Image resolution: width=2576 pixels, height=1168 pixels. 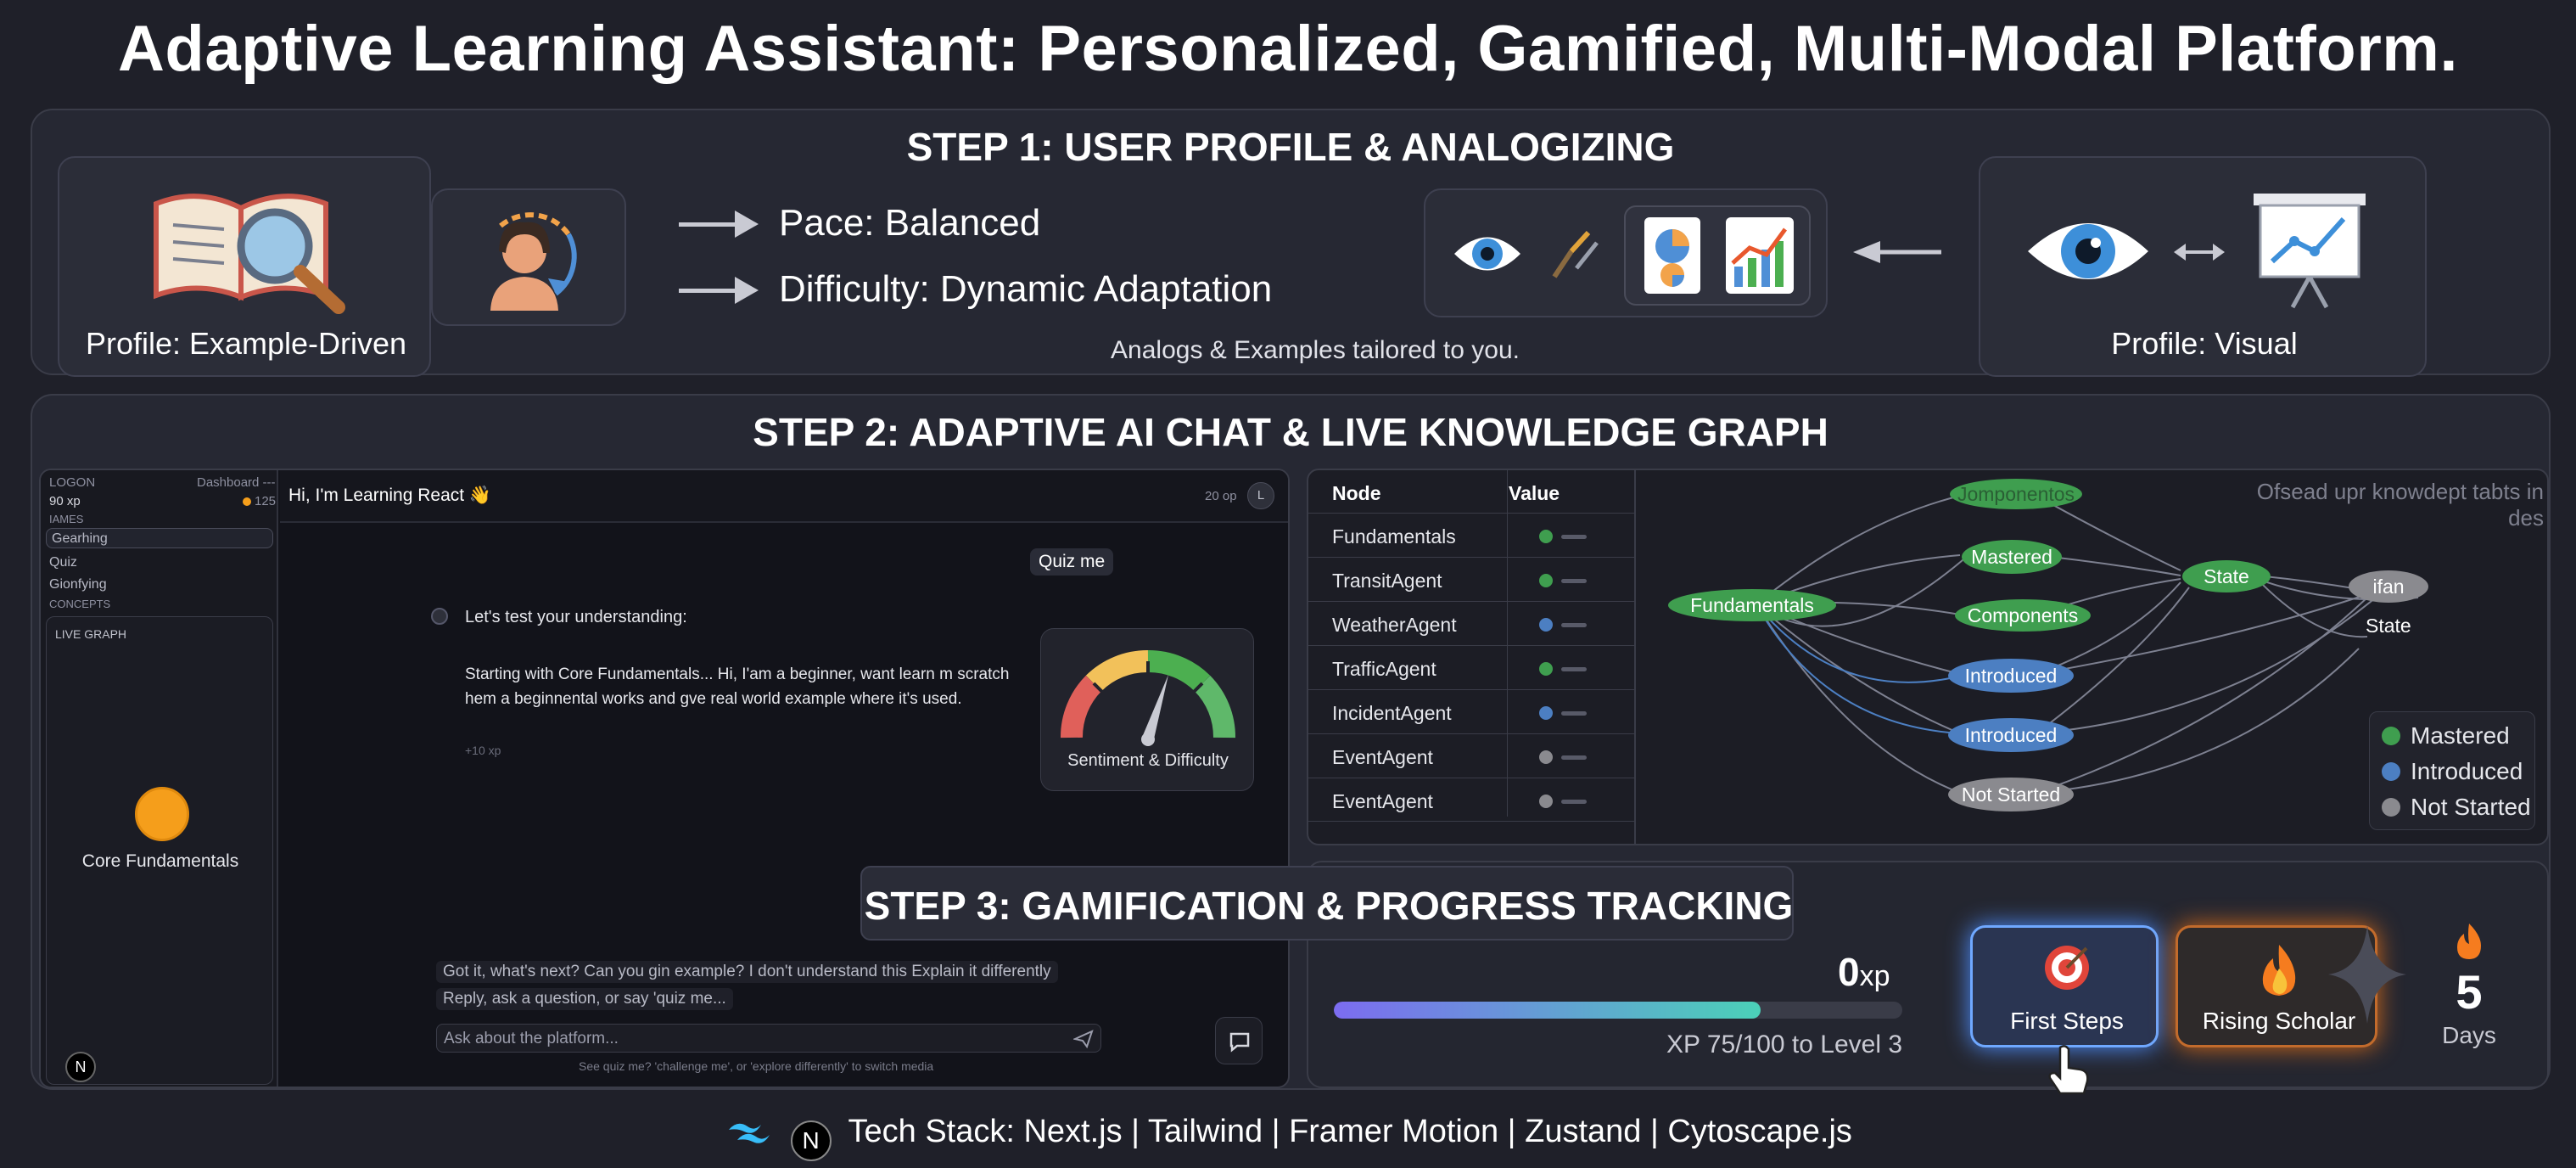 I want to click on concept-node-label: Core Fundamentals, so click(x=160, y=861).